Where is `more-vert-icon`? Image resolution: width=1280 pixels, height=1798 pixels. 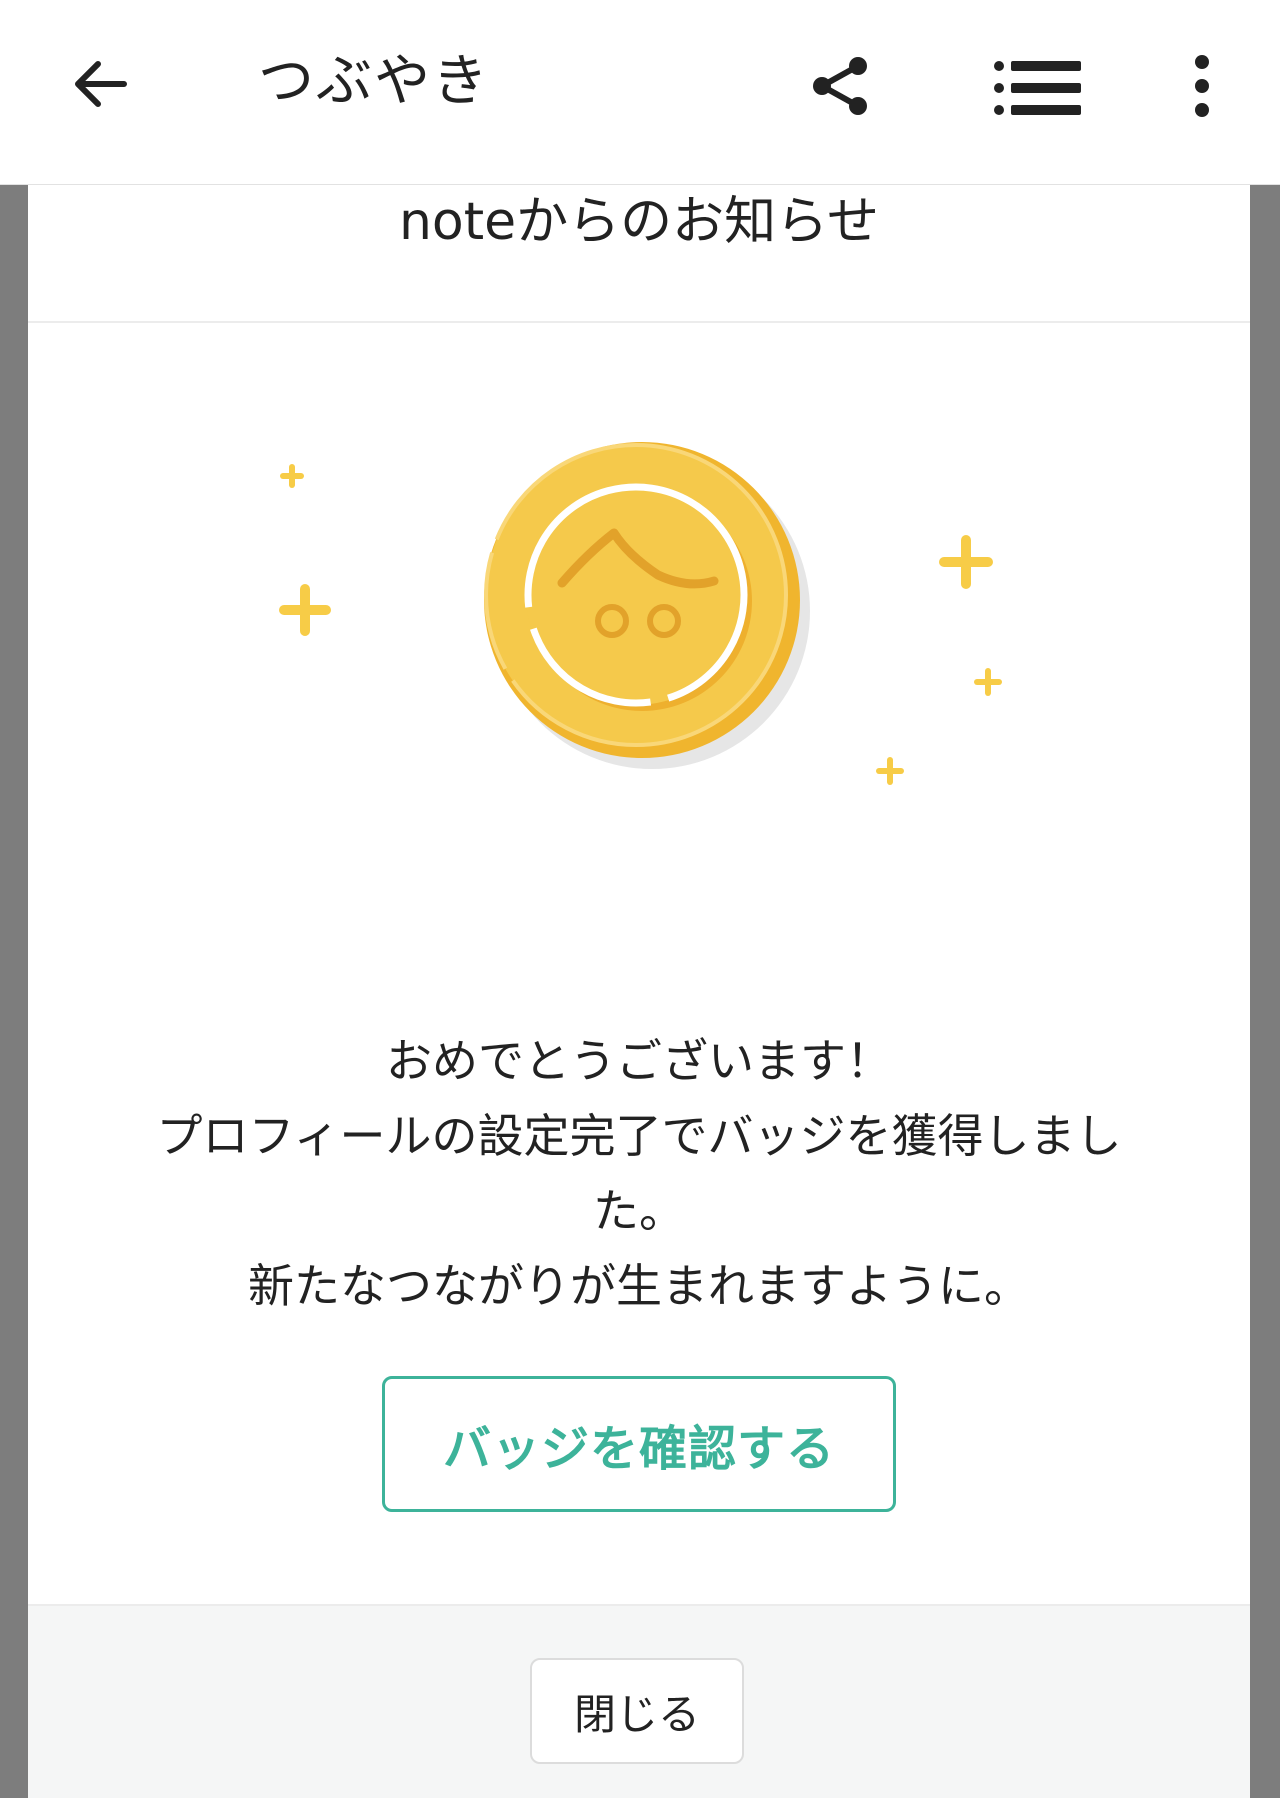
more-vert-icon is located at coordinates (1202, 86).